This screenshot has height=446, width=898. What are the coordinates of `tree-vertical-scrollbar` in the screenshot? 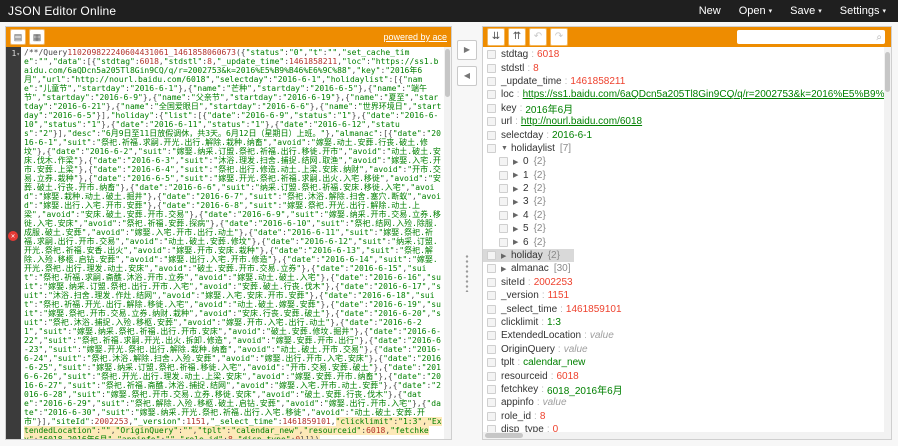 It's located at (887, 243).